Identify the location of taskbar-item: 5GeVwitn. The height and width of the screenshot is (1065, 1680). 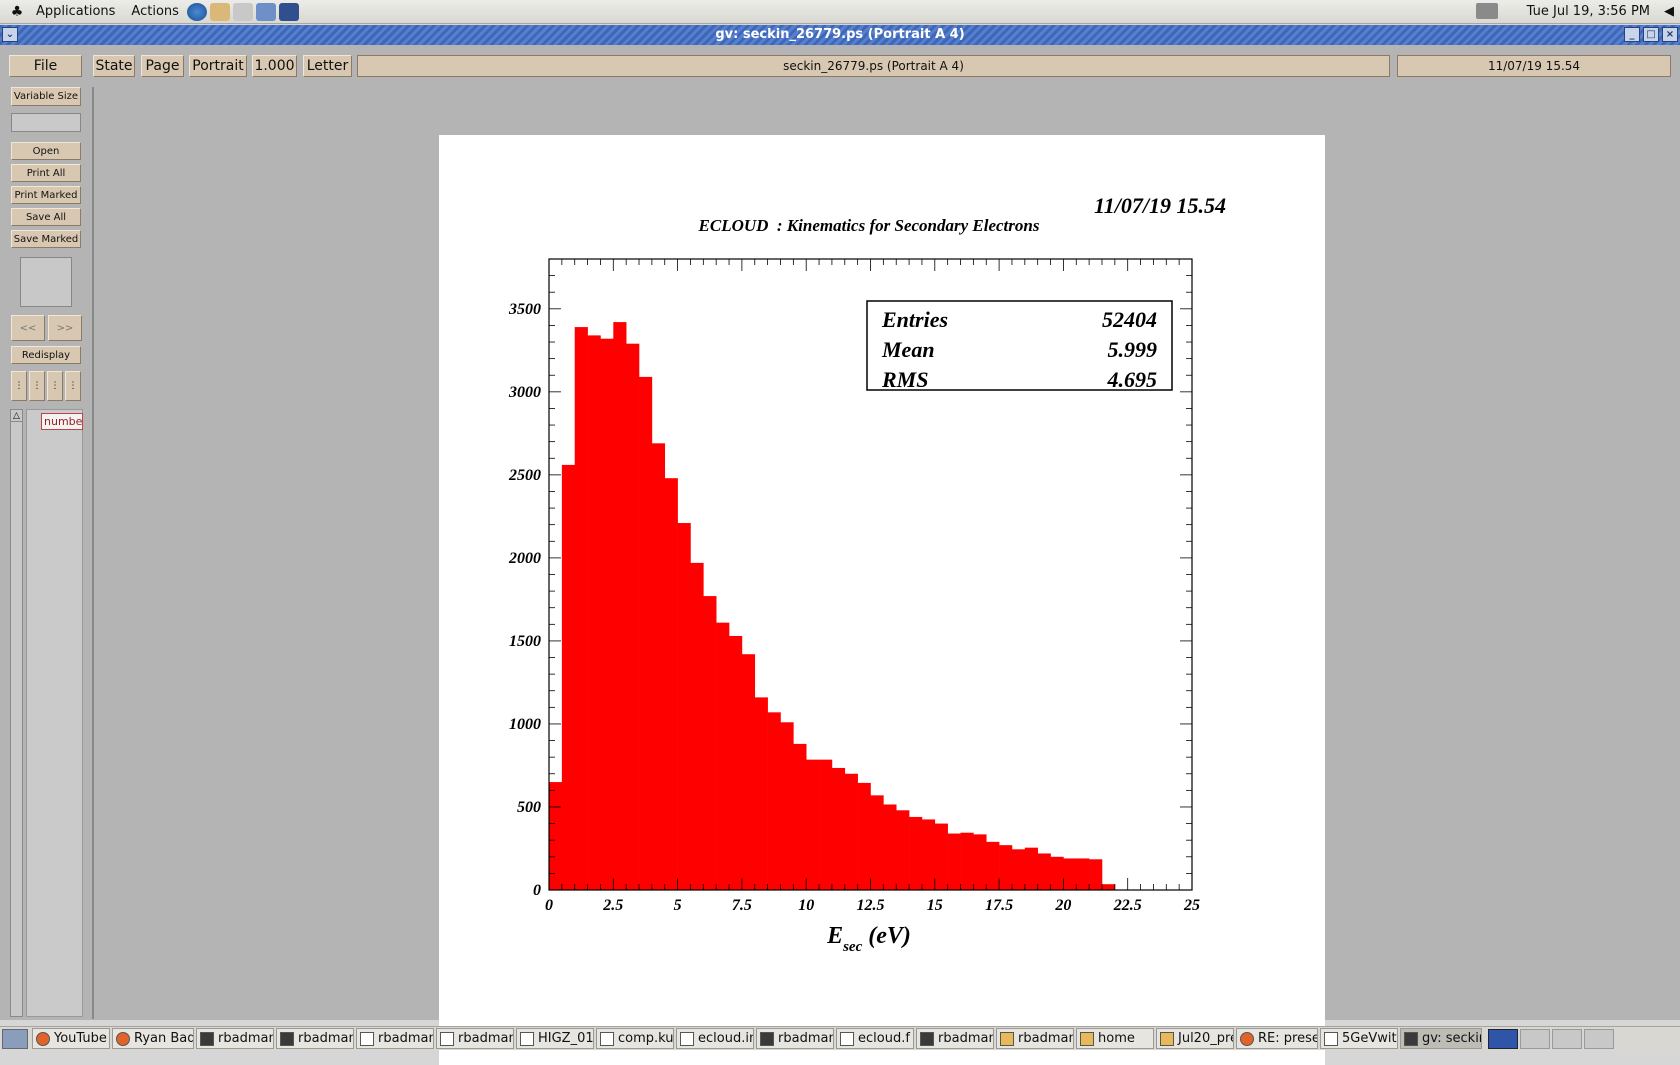
(1359, 1038).